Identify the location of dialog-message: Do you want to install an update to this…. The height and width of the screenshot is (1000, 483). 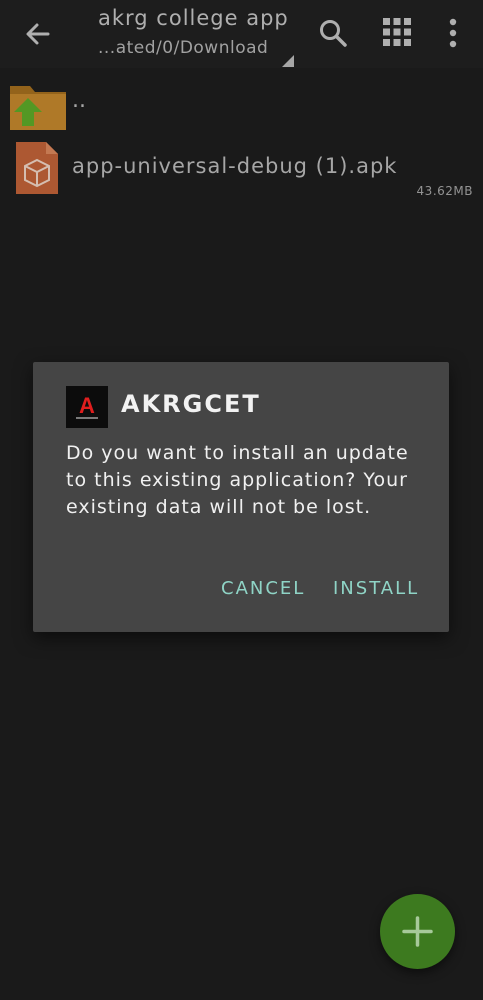
(237, 480).